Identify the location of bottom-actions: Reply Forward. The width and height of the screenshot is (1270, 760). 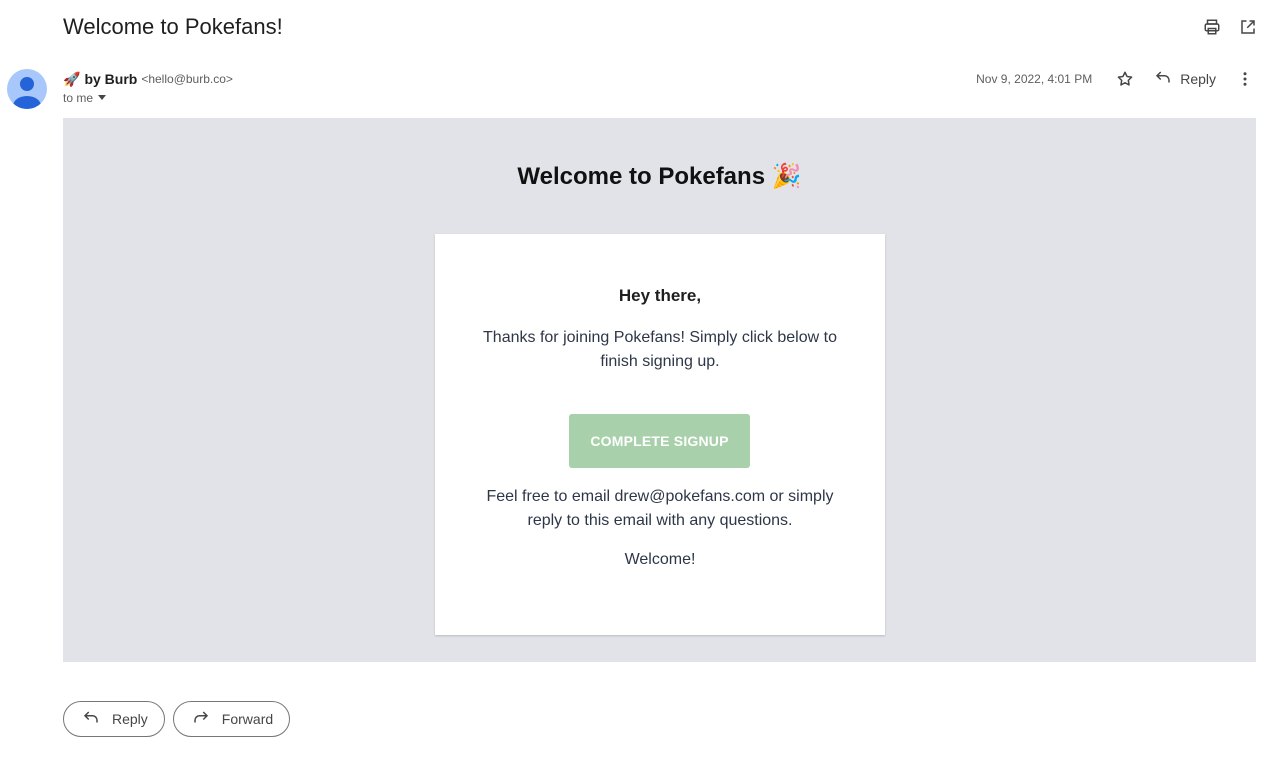
(177, 719).